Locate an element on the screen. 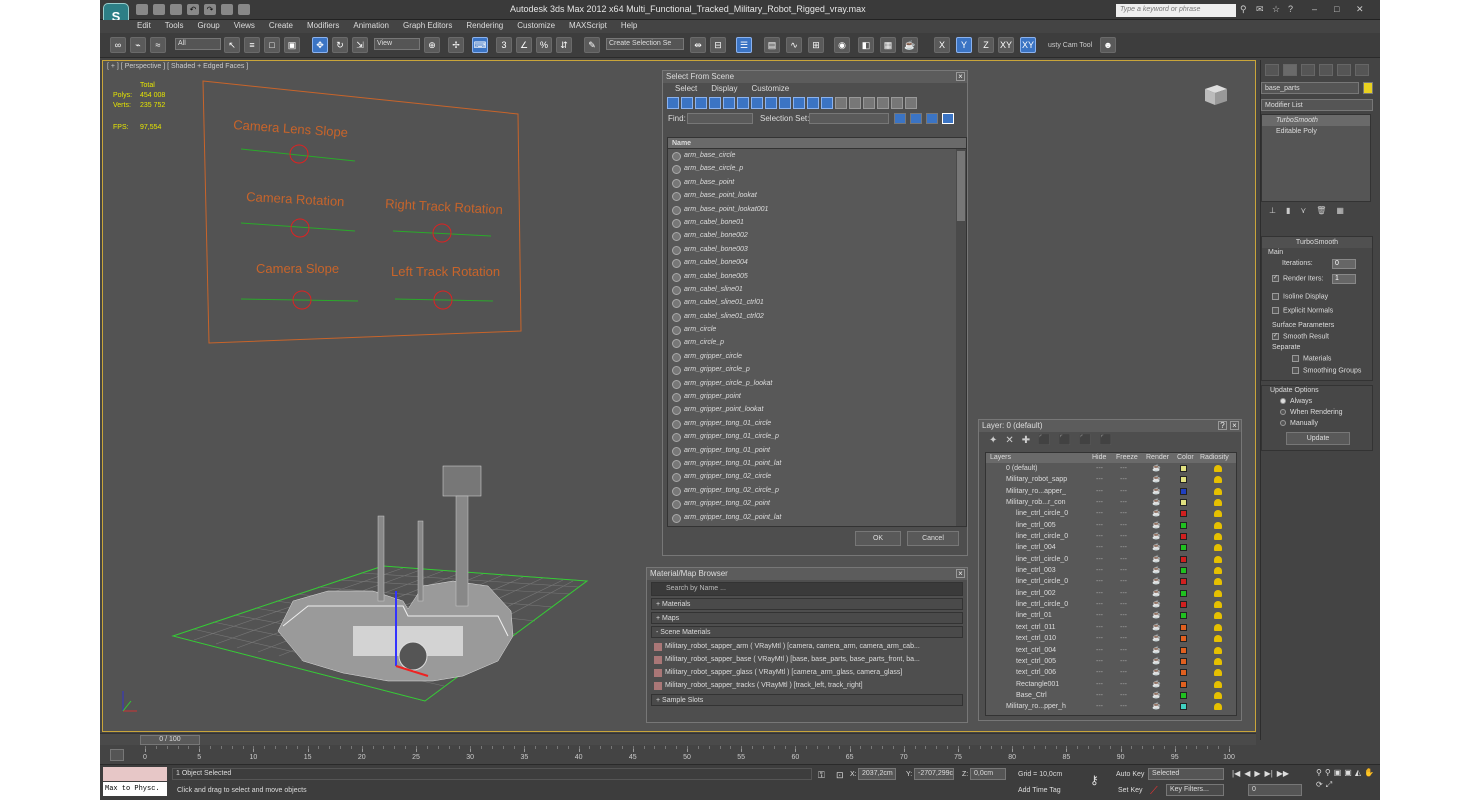  current-frame-field: 0 is located at coordinates (1275, 790).